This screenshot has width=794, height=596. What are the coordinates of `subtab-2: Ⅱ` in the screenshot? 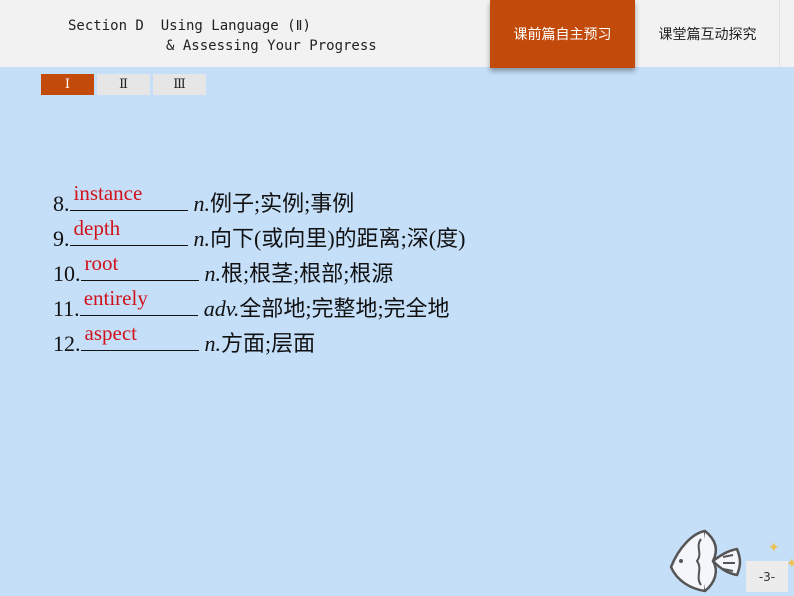 It's located at (123, 84).